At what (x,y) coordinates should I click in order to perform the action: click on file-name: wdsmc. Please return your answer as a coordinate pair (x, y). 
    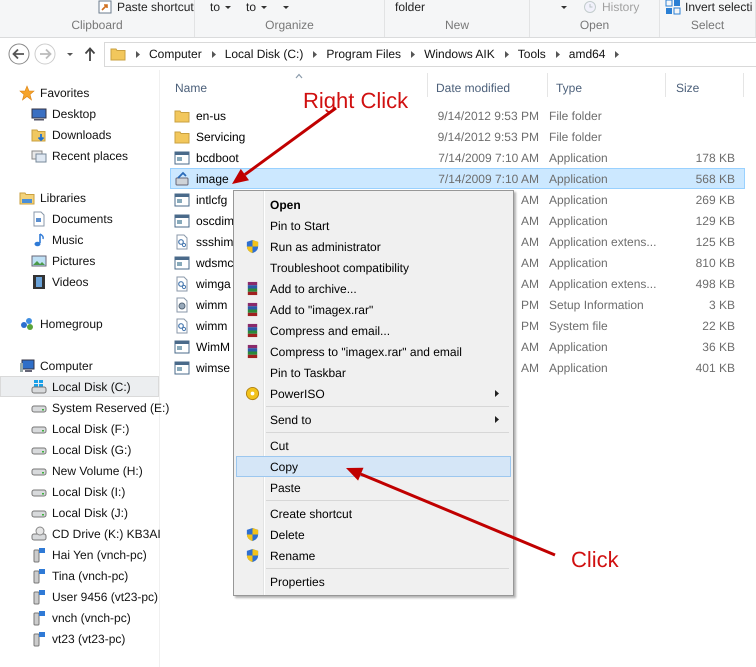
    Looking at the image, I should click on (215, 263).